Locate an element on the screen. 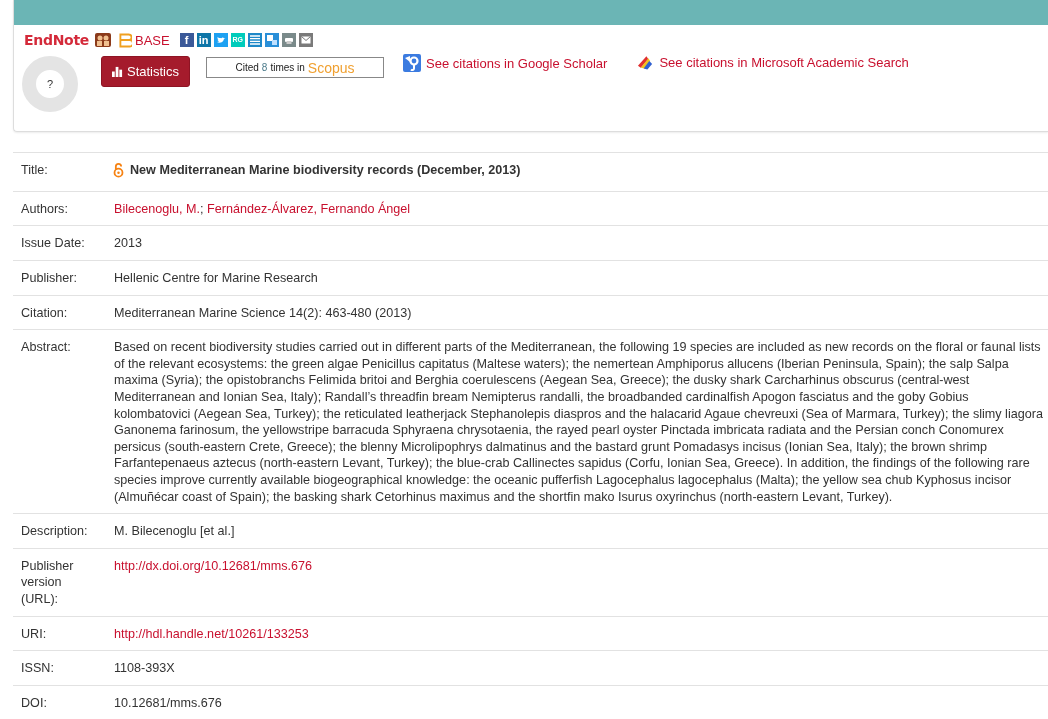  field-value: 2013 is located at coordinates (128, 243).